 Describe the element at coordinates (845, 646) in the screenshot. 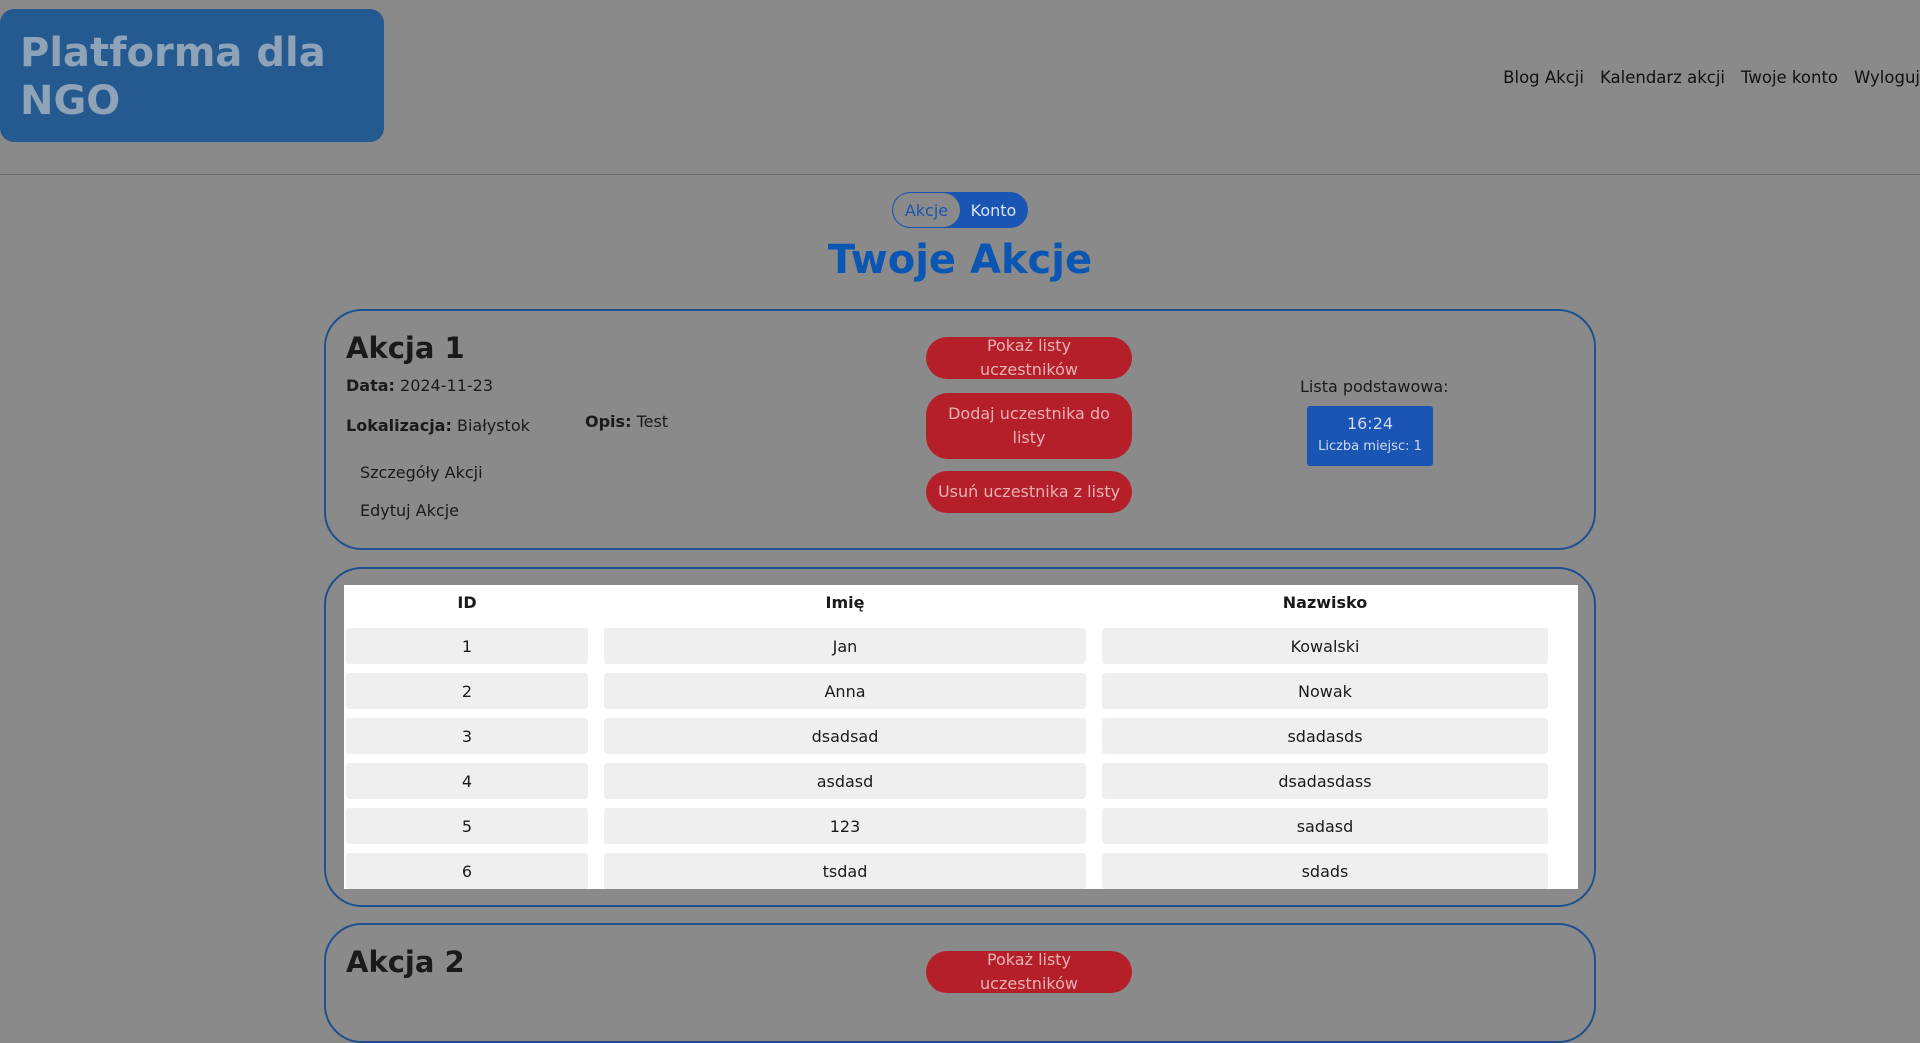

I see `cell-imie: Jan` at that location.